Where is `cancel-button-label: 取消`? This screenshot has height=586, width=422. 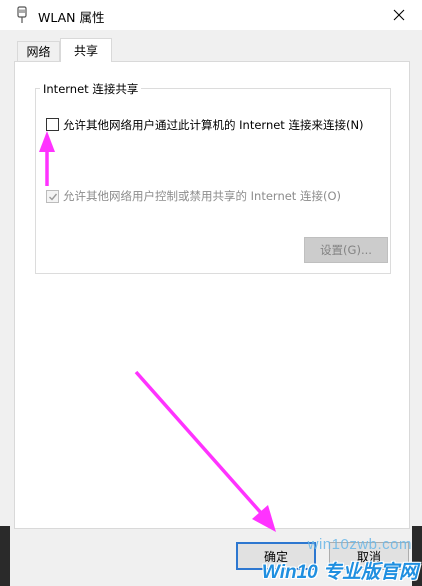
cancel-button-label: 取消 is located at coordinates (368, 556).